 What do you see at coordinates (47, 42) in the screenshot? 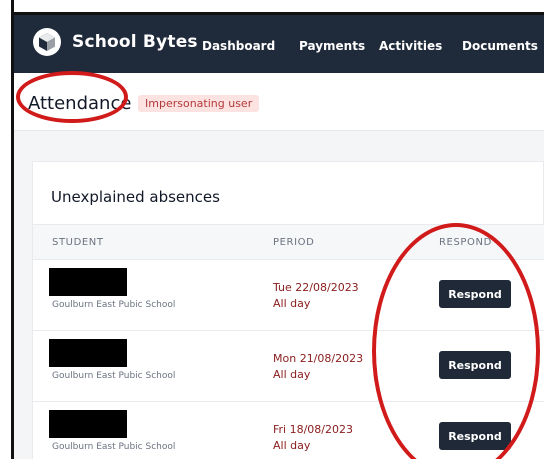
I see `school-bytes-logo-icon` at bounding box center [47, 42].